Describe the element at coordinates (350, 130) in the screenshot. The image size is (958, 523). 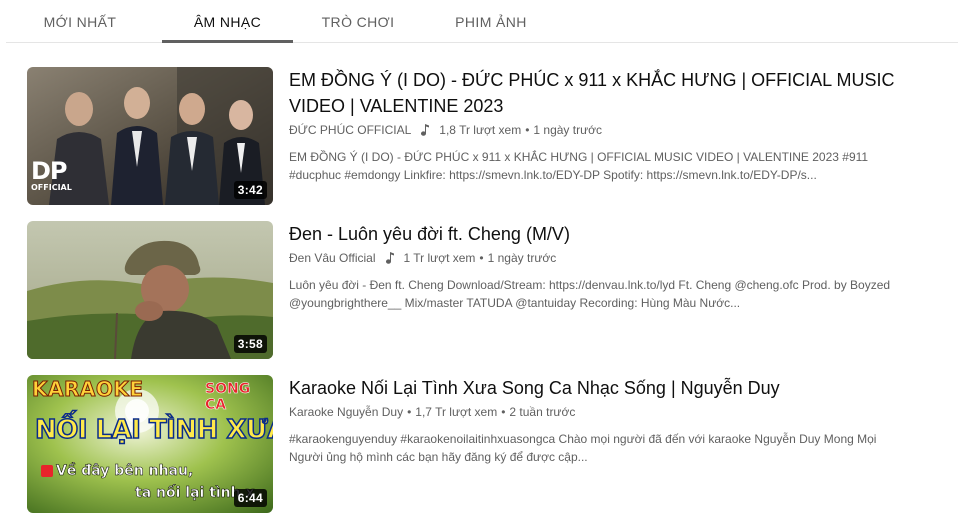
I see `channel-name: ĐỨC PHÚC OFFICIAL` at that location.